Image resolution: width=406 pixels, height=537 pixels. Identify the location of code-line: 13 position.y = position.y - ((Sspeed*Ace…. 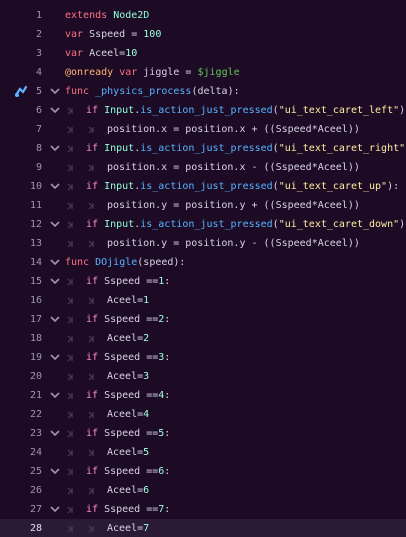
(203, 243).